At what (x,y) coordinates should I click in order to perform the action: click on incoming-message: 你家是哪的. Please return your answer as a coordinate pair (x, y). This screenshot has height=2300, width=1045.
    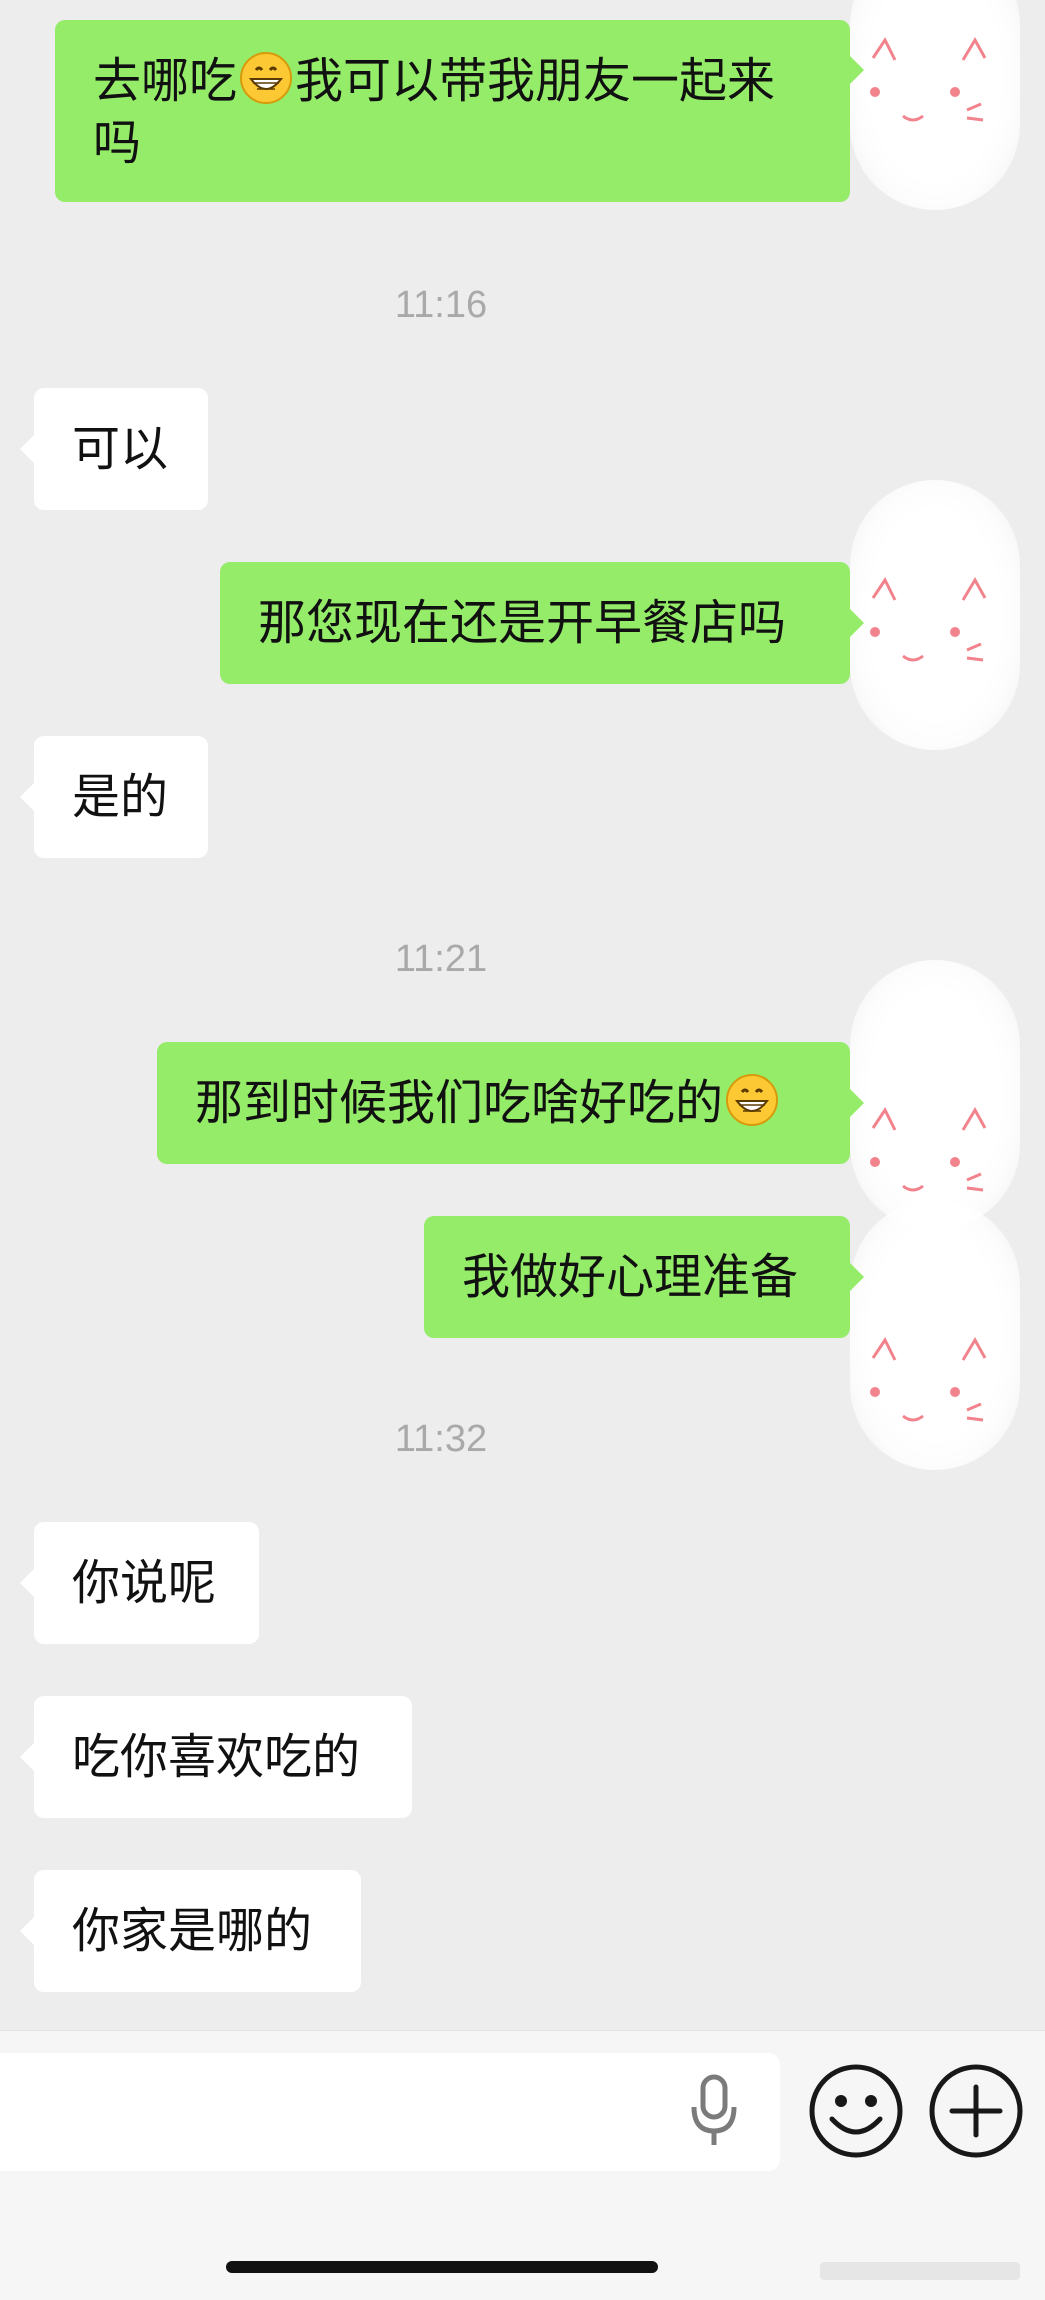
    Looking at the image, I should click on (190, 1931).